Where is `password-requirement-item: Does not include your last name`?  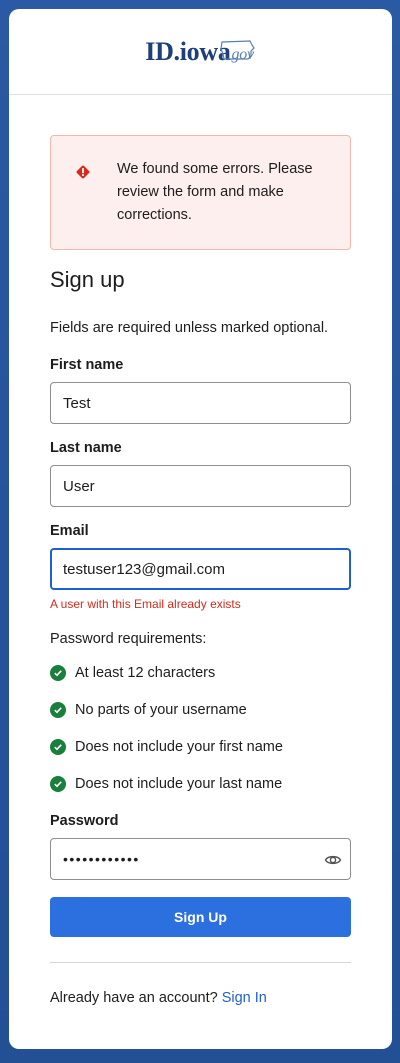 password-requirement-item: Does not include your last name is located at coordinates (166, 784).